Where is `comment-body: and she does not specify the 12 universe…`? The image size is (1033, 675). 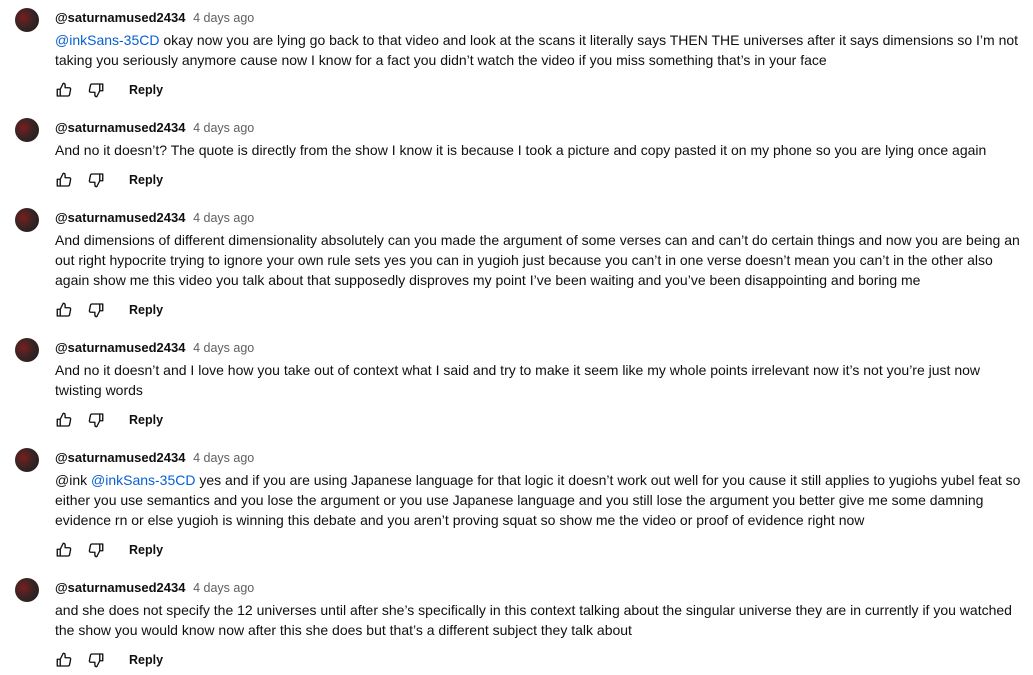
comment-body: and she does not specify the 12 universe… is located at coordinates (533, 620).